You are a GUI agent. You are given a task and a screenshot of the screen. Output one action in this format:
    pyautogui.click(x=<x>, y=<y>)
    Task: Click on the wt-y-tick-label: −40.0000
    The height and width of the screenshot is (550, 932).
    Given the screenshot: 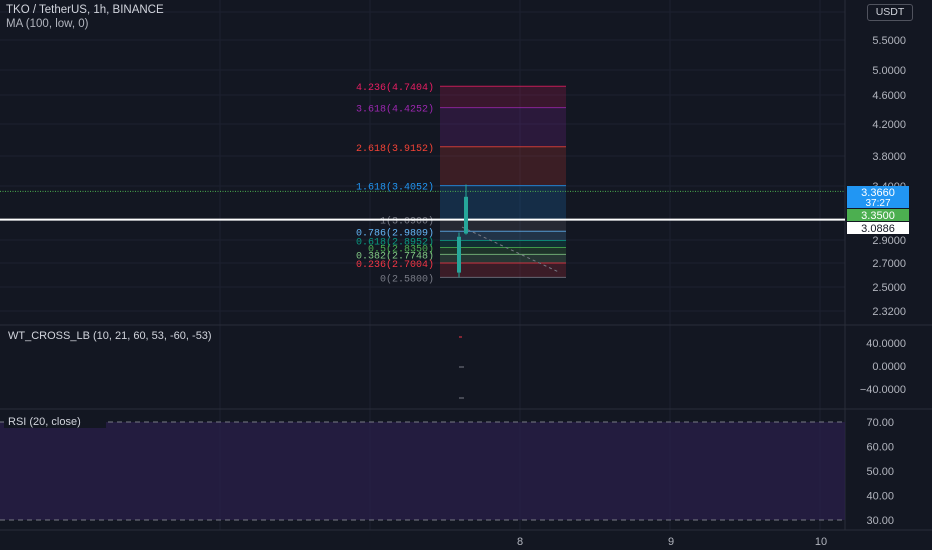 What is the action you would take?
    pyautogui.click(x=883, y=390)
    